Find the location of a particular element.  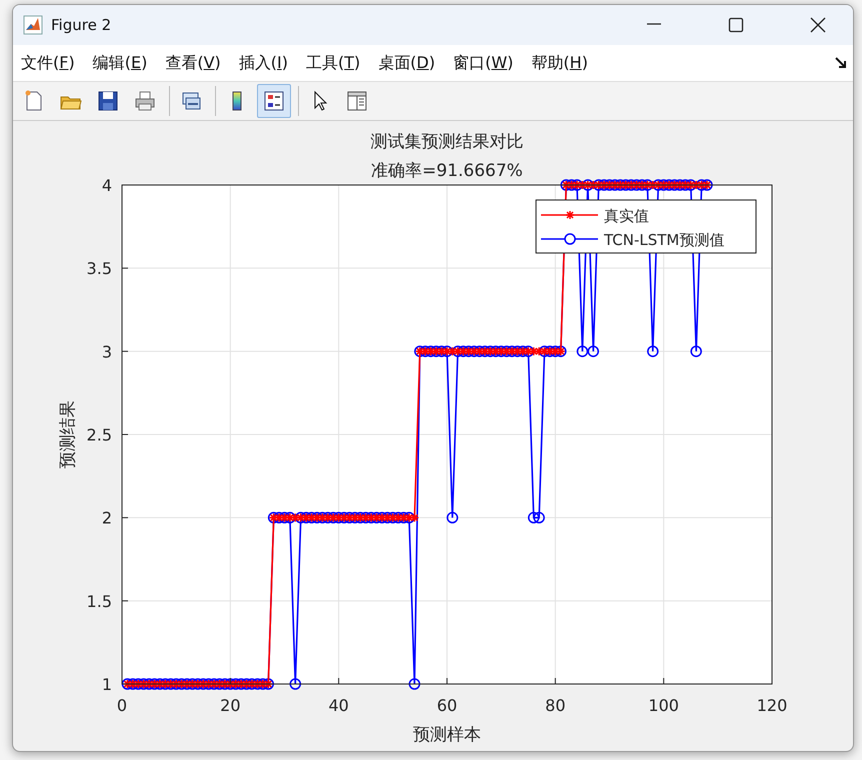

chart-title: 测试集预测结果对比 is located at coordinates (447, 142).